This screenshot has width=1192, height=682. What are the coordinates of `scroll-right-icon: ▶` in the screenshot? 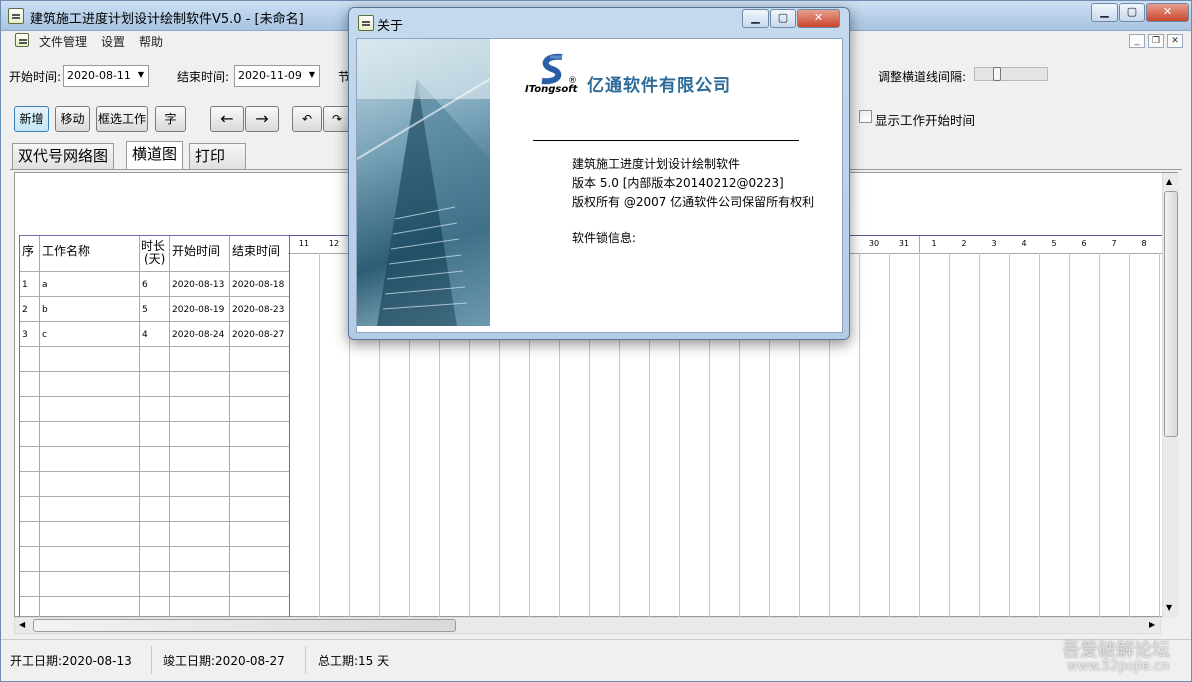 It's located at (1152, 624).